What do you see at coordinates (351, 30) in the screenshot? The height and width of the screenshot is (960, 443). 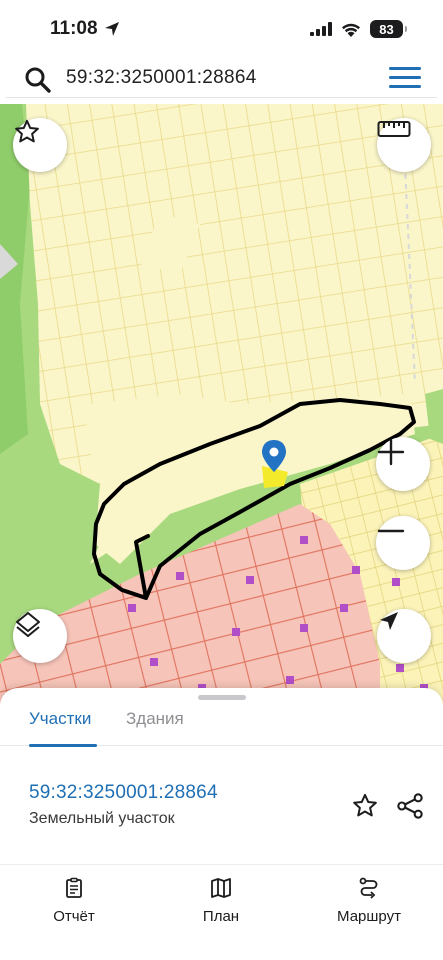 I see `wifi-icon` at bounding box center [351, 30].